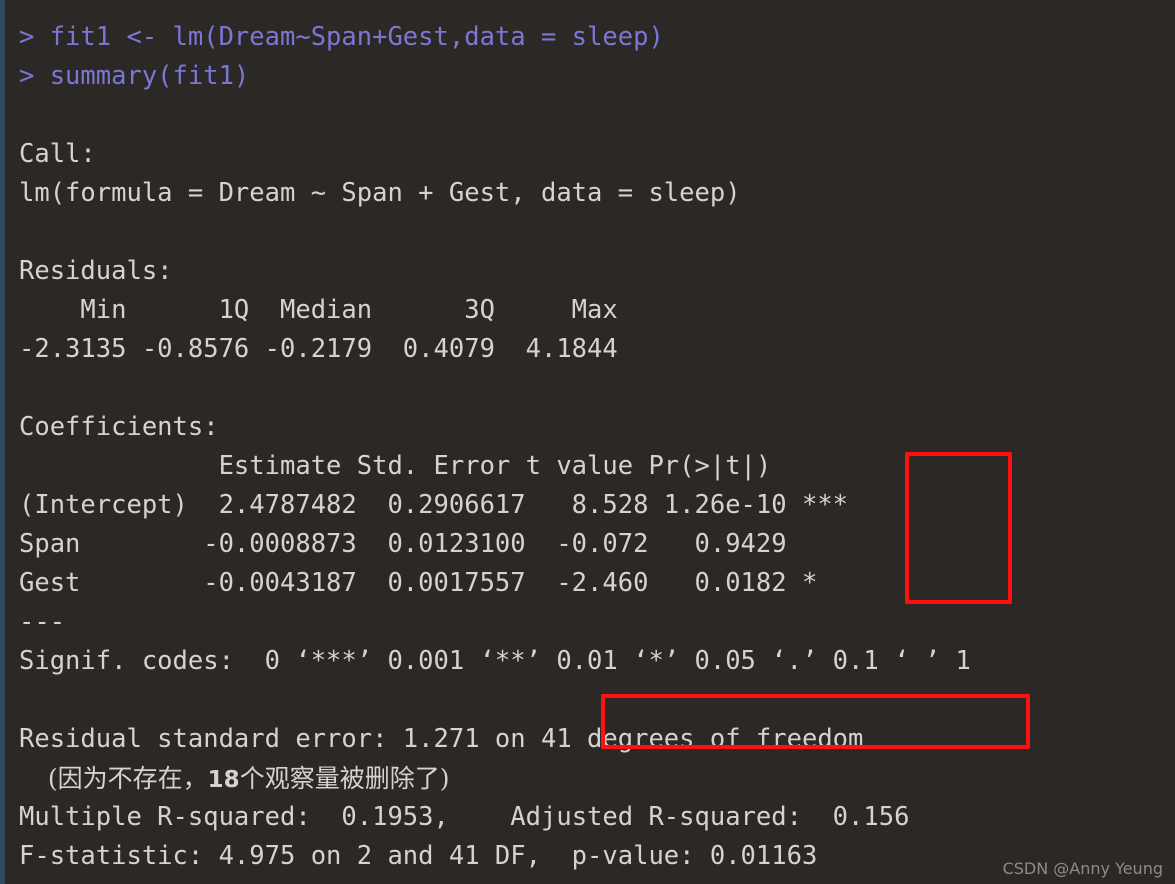 Image resolution: width=1175 pixels, height=884 pixels. I want to click on console-output-line: Call:, so click(57, 154).